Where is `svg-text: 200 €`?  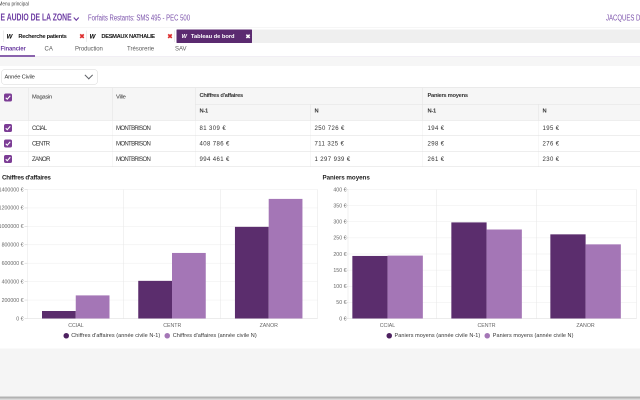 svg-text: 200 € is located at coordinates (339, 255).